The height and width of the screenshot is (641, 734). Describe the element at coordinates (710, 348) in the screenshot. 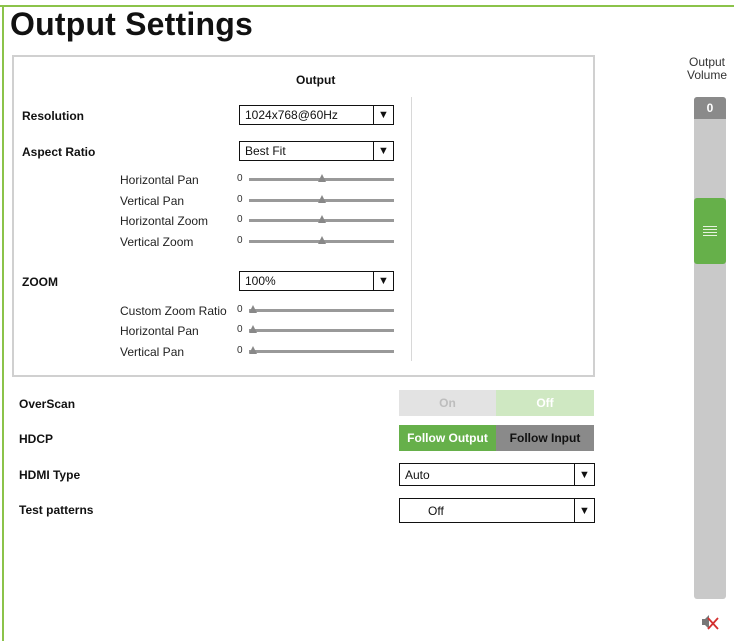

I see `volume-slider-track` at that location.